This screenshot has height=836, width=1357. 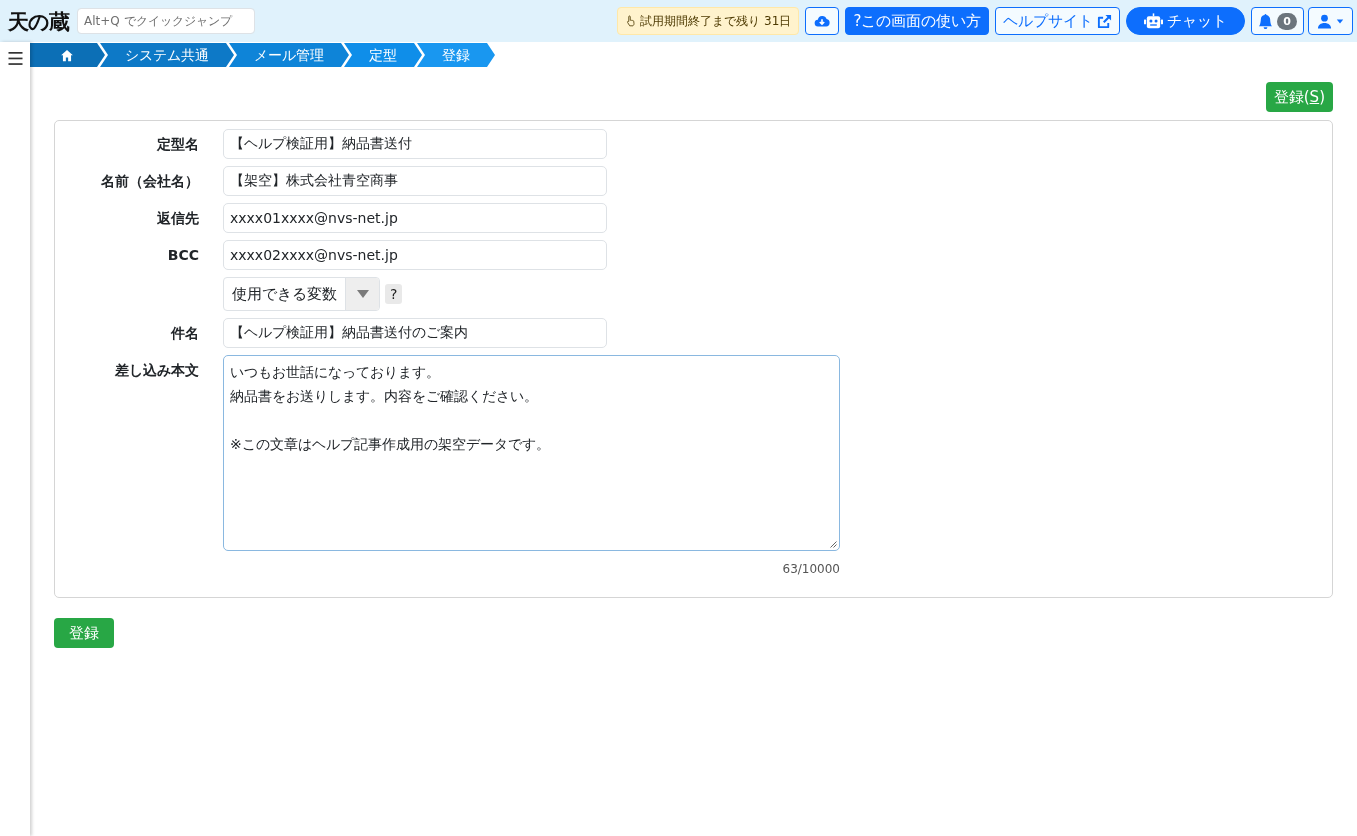 I want to click on notifications-button: 0, so click(x=1277, y=21).